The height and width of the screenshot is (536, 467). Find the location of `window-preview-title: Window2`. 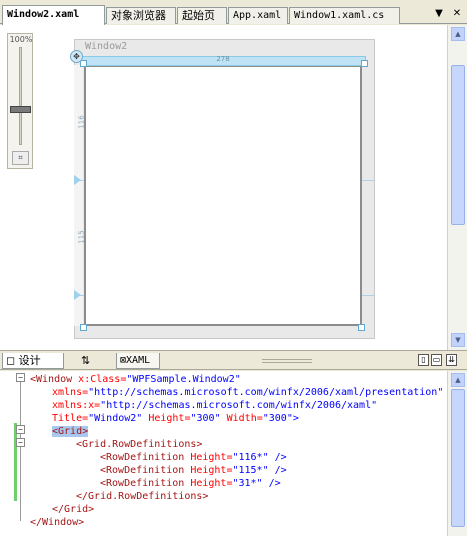

window-preview-title: Window2 is located at coordinates (106, 46).